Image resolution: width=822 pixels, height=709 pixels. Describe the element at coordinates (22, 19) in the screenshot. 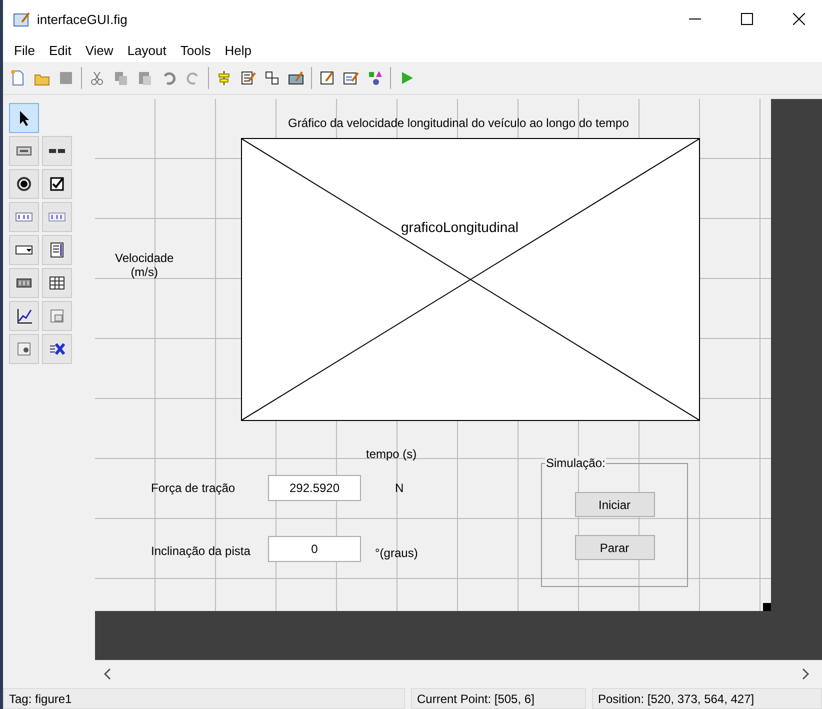

I see `figure-icon` at that location.